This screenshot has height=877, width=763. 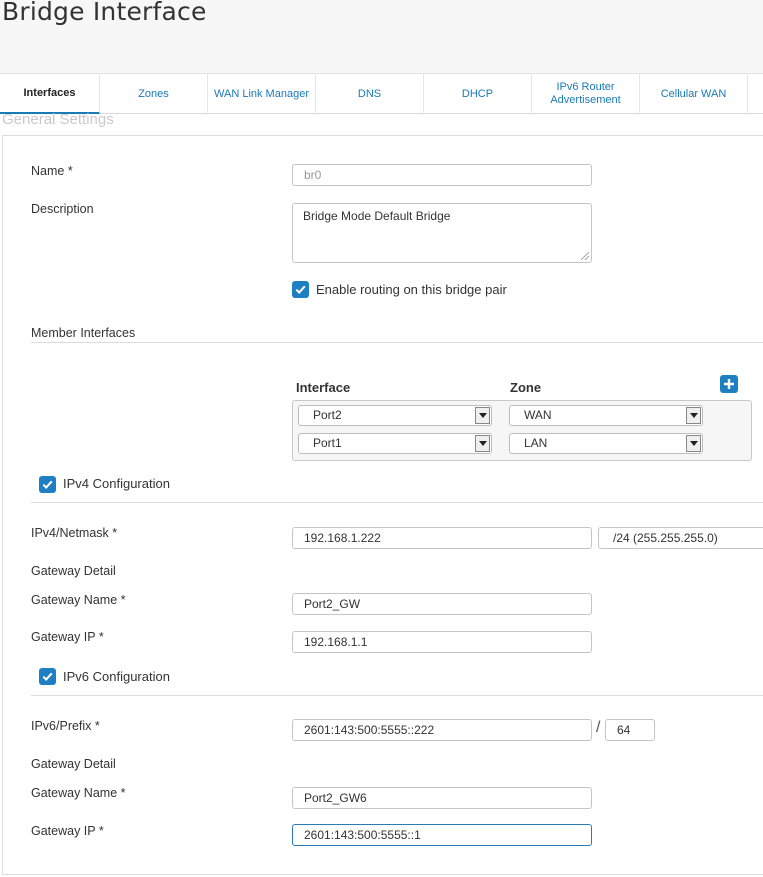 I want to click on enable-routing-label: Enable routing on this bridge pair, so click(x=411, y=289).